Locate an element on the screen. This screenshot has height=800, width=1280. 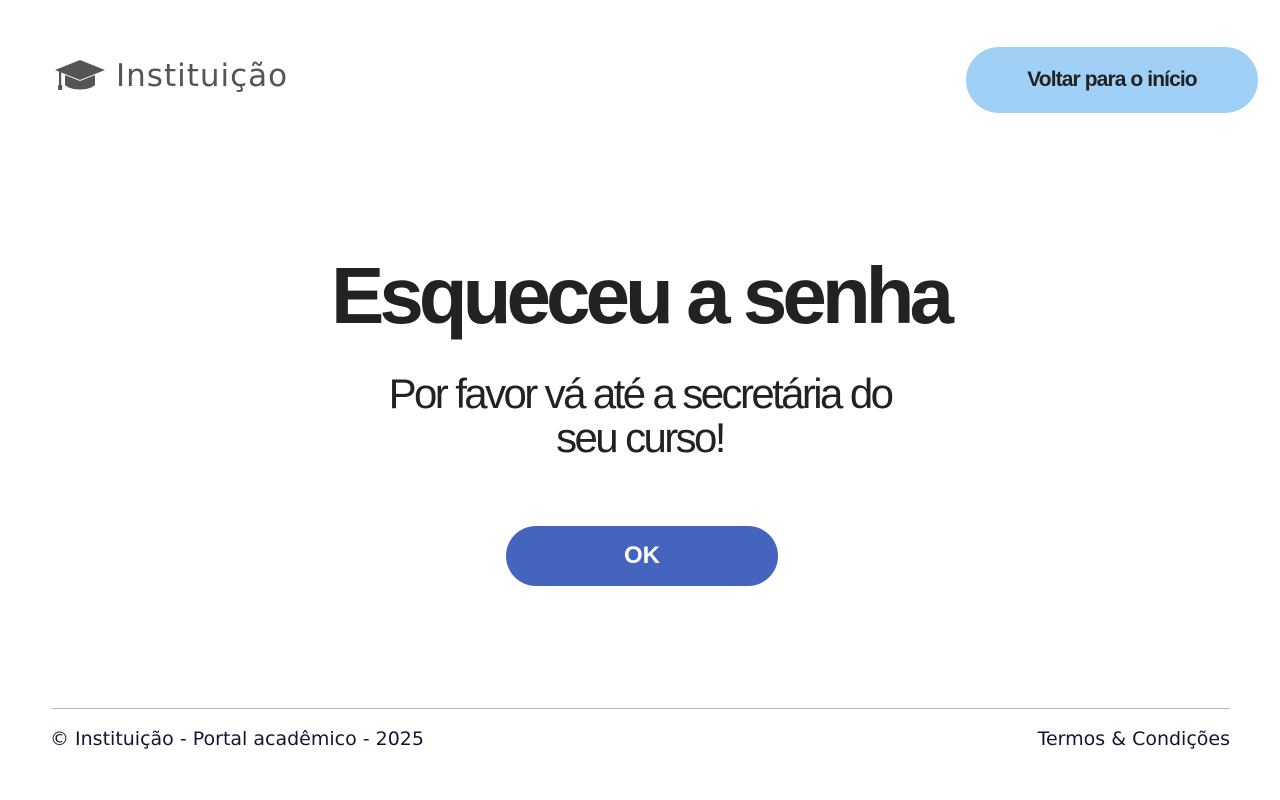
graduation-cap-icon is located at coordinates (80, 75).